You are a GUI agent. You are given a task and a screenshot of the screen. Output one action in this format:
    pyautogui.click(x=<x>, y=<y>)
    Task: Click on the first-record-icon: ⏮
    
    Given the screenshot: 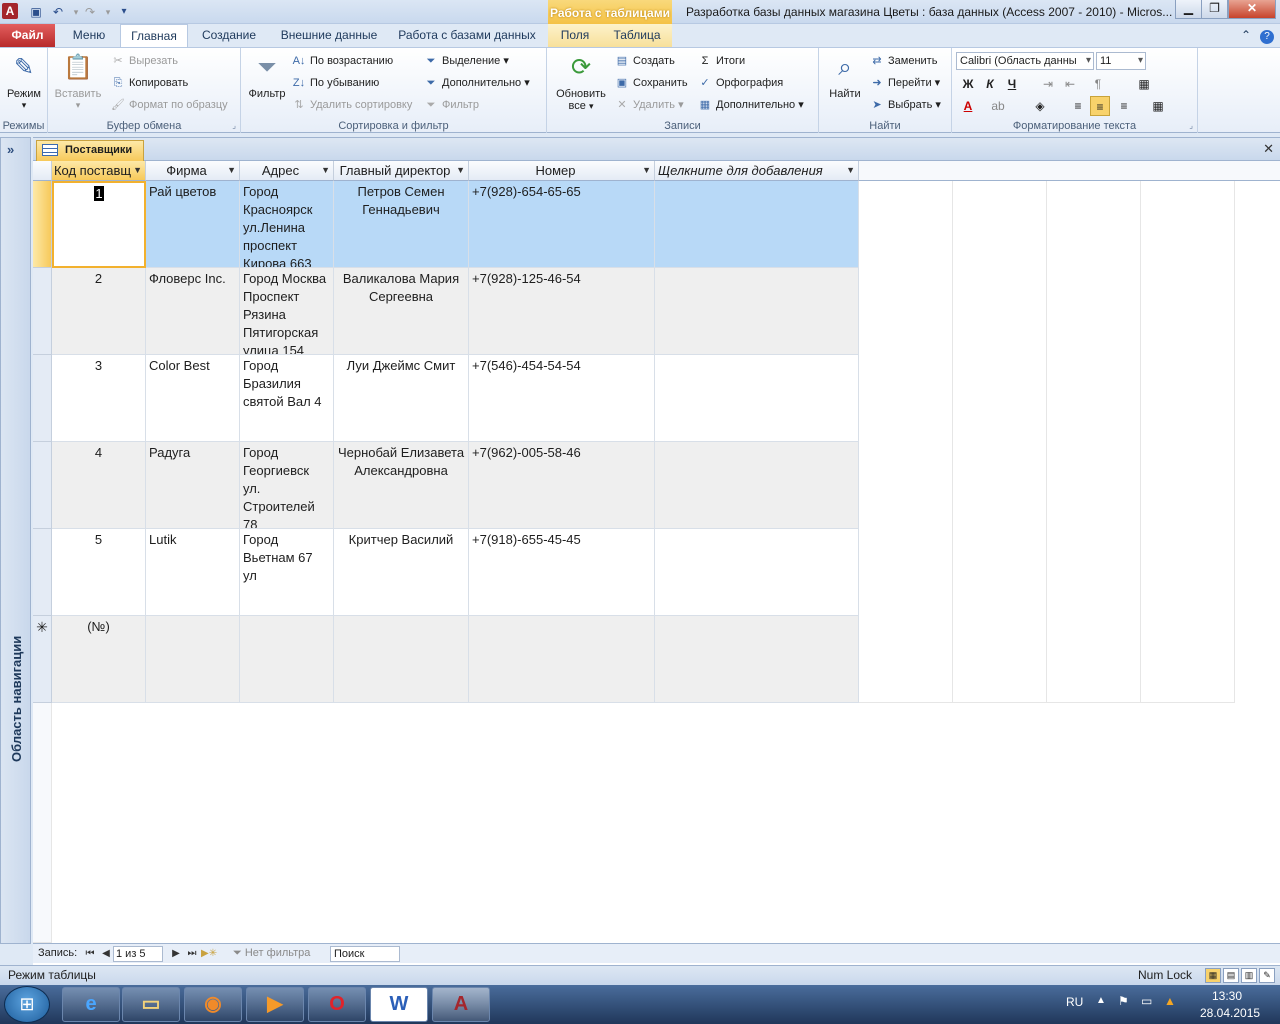 What is the action you would take?
    pyautogui.click(x=90, y=953)
    